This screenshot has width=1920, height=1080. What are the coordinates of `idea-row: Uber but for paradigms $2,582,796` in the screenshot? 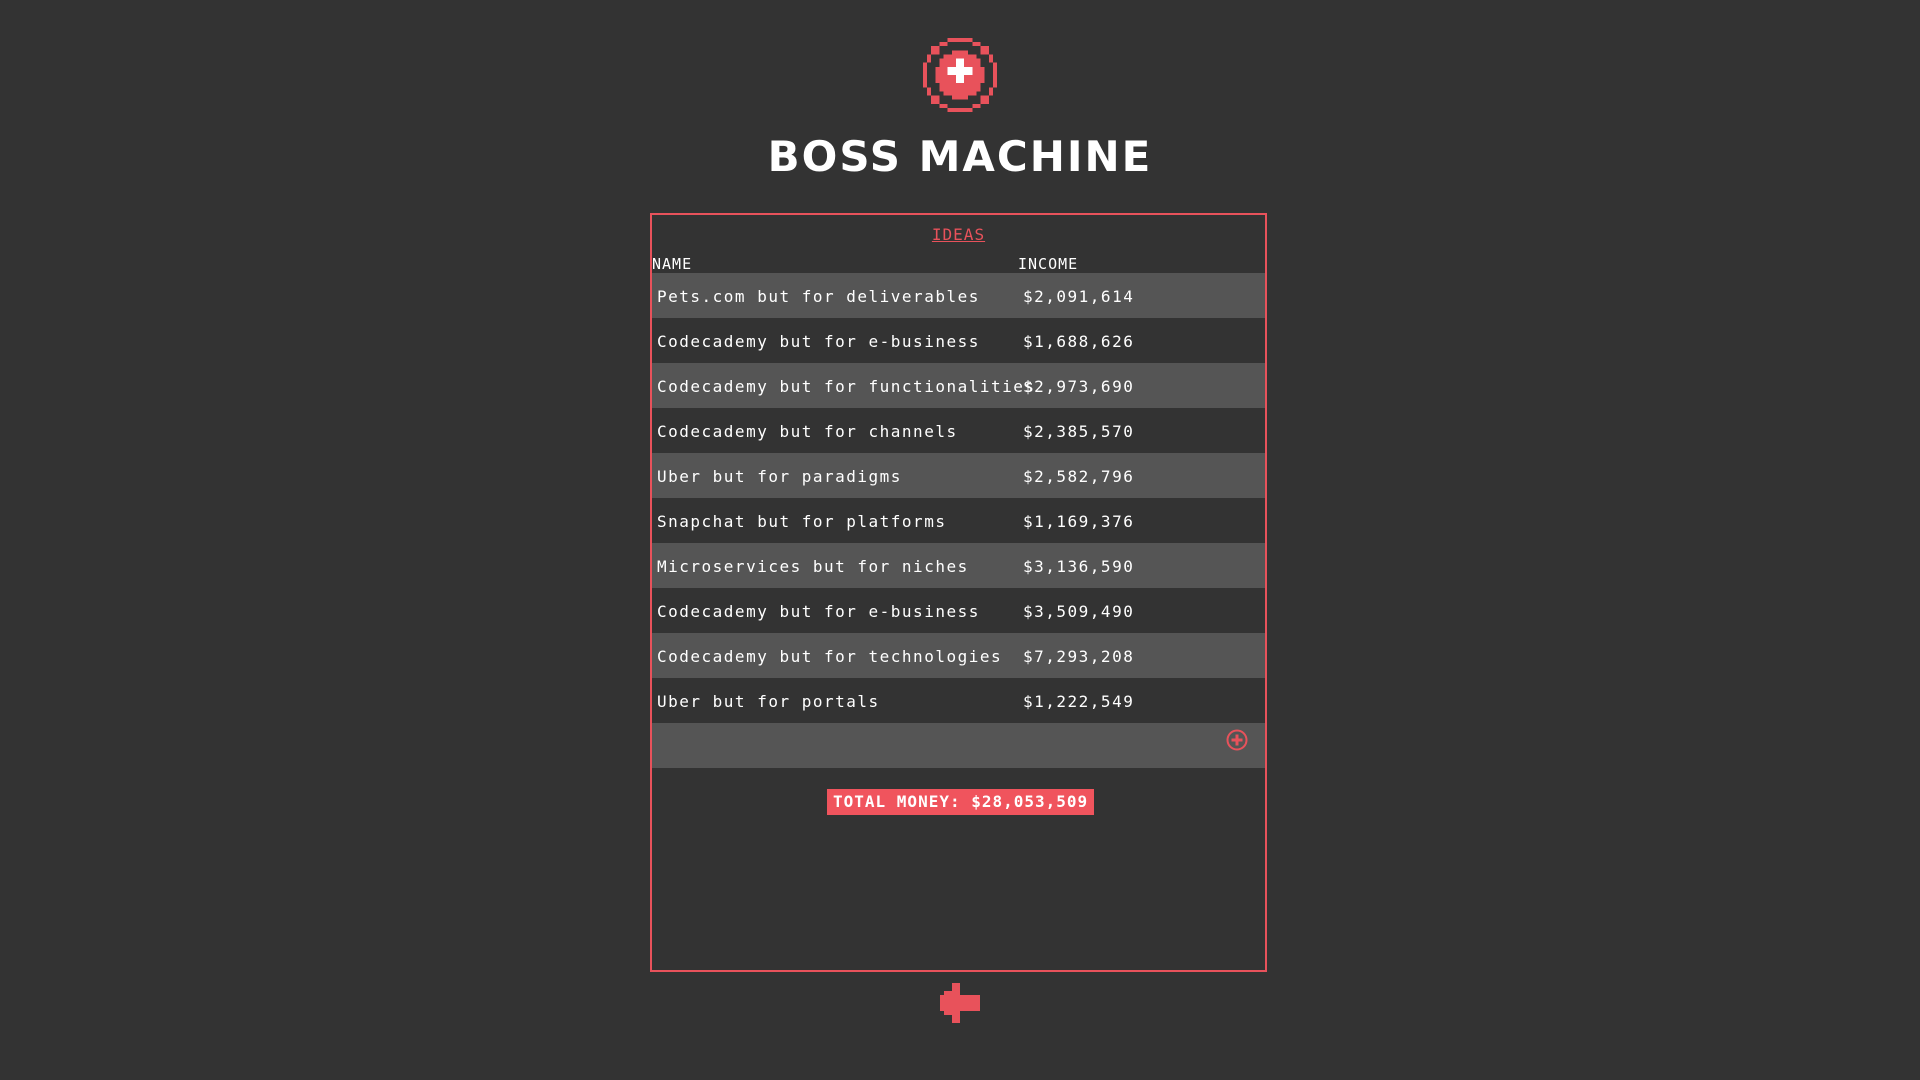 It's located at (958, 475).